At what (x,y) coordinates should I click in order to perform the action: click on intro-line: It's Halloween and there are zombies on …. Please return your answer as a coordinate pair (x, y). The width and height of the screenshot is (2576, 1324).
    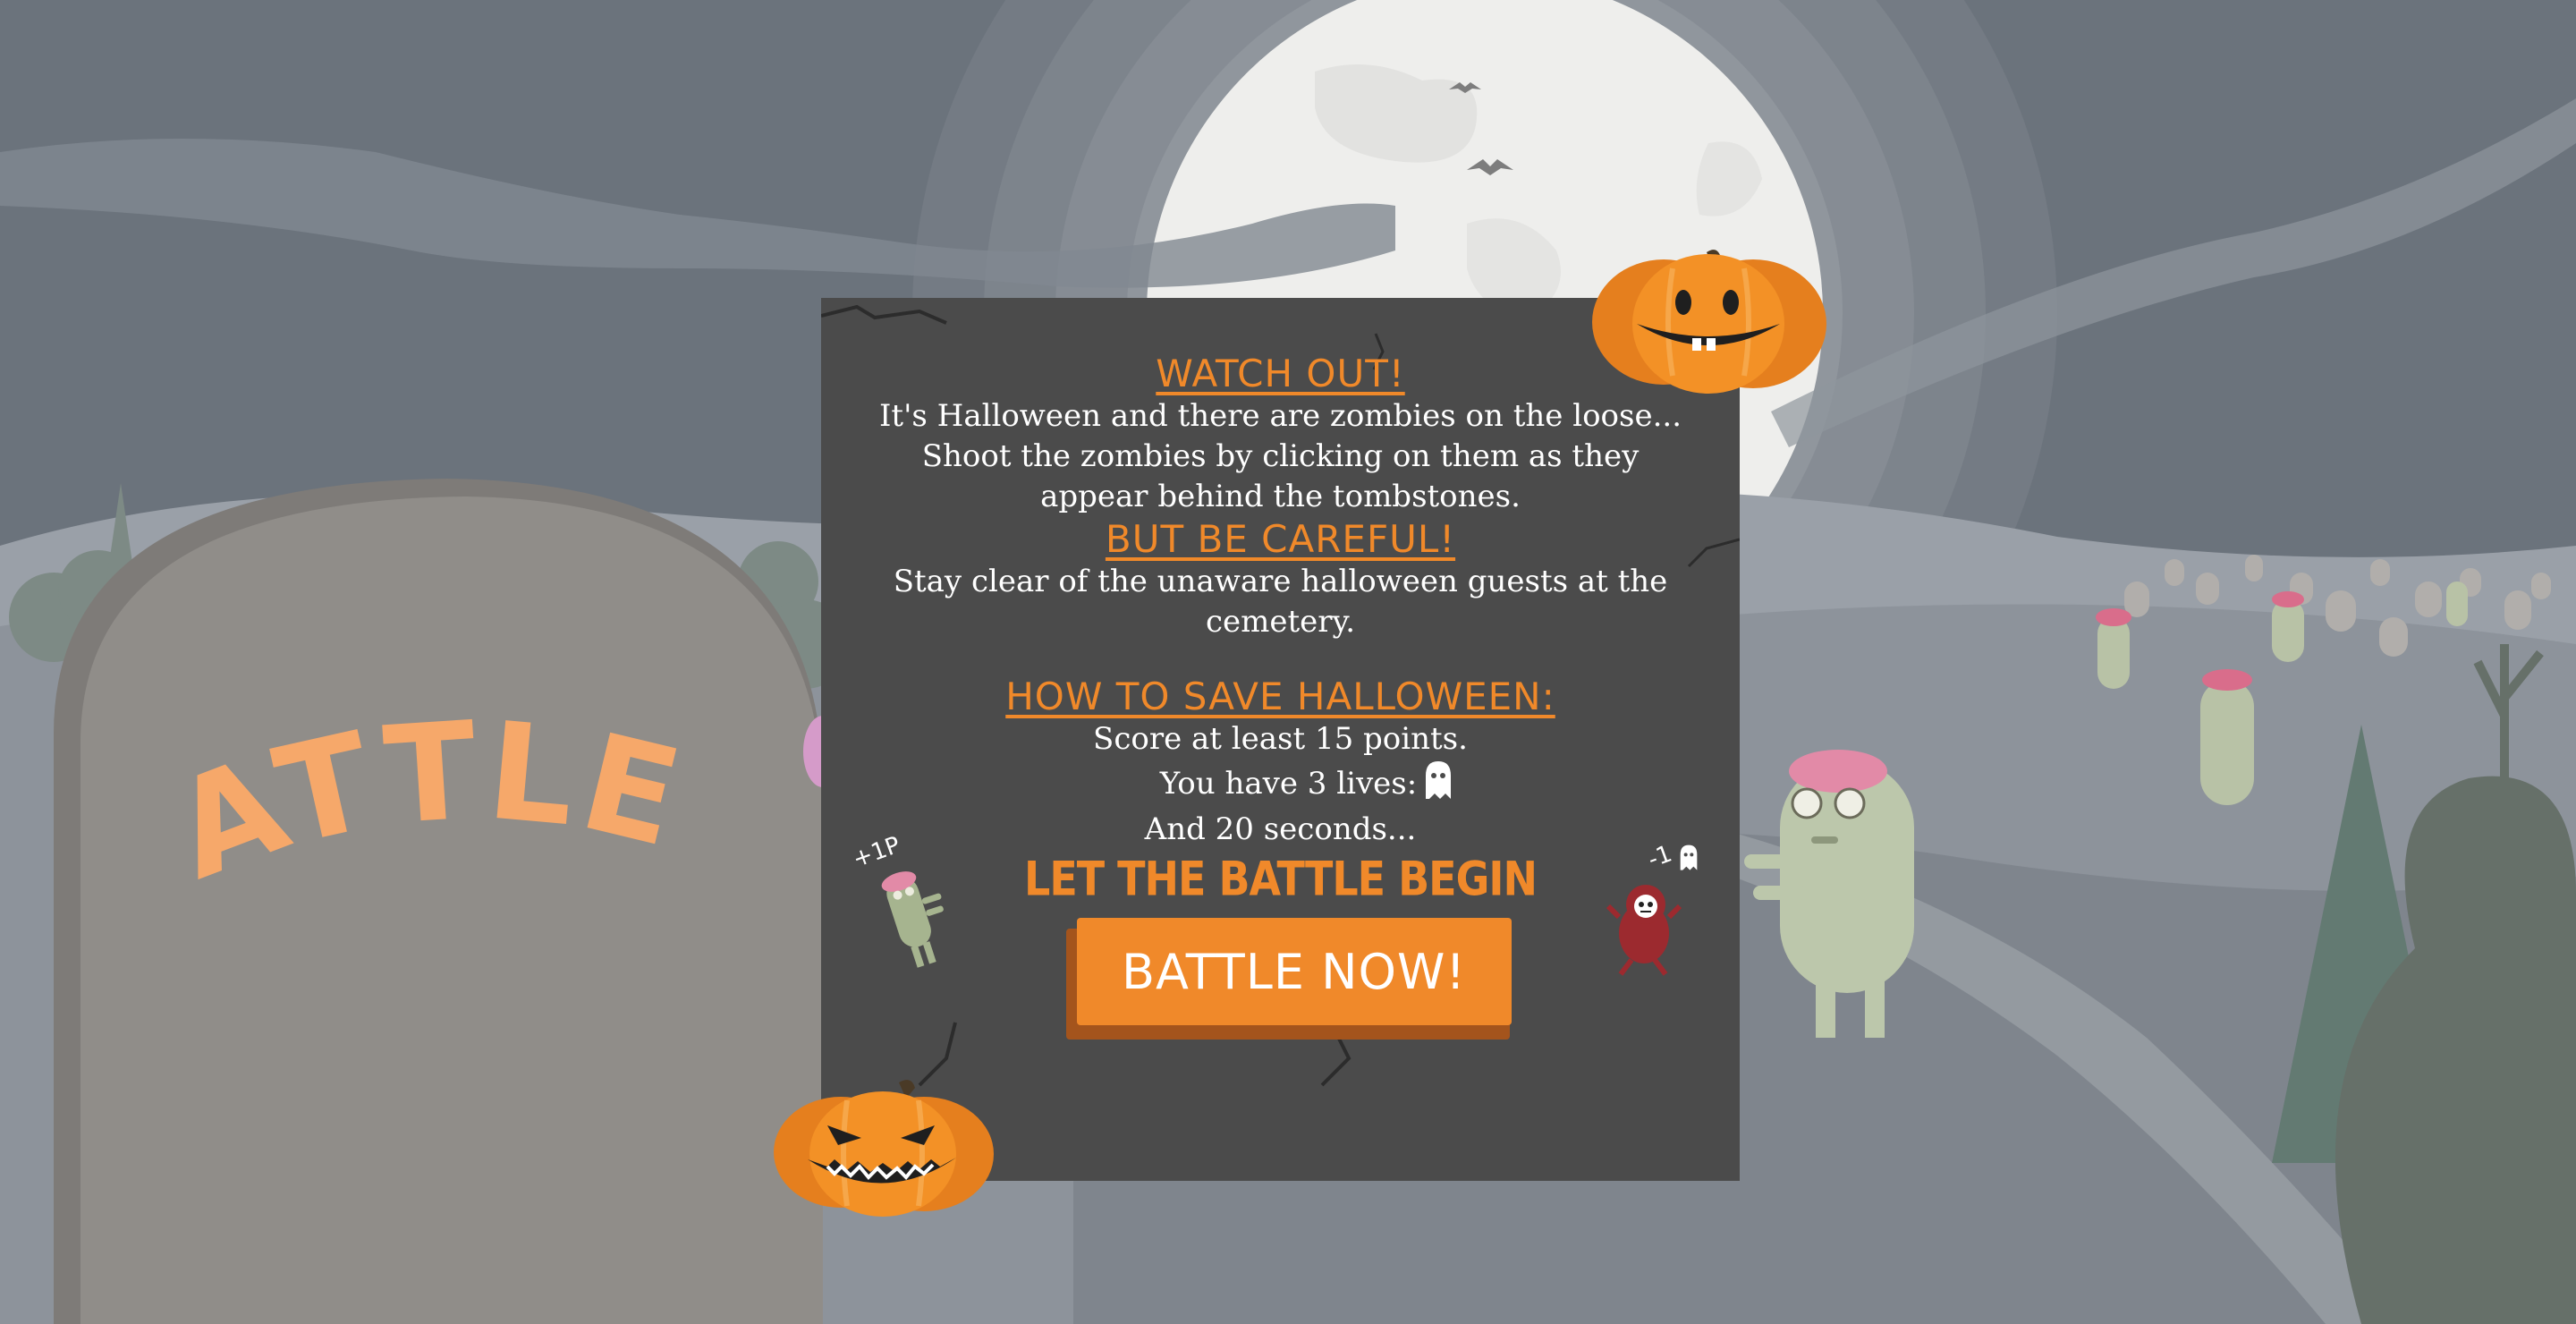
    Looking at the image, I should click on (1280, 416).